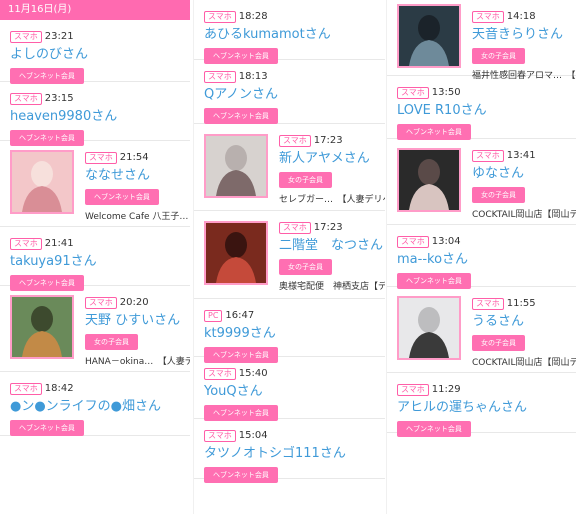 This screenshot has width=576, height=514. Describe the element at coordinates (332, 198) in the screenshot. I see `shop-name: セレブガー… 【人妻デリヘ` at that location.